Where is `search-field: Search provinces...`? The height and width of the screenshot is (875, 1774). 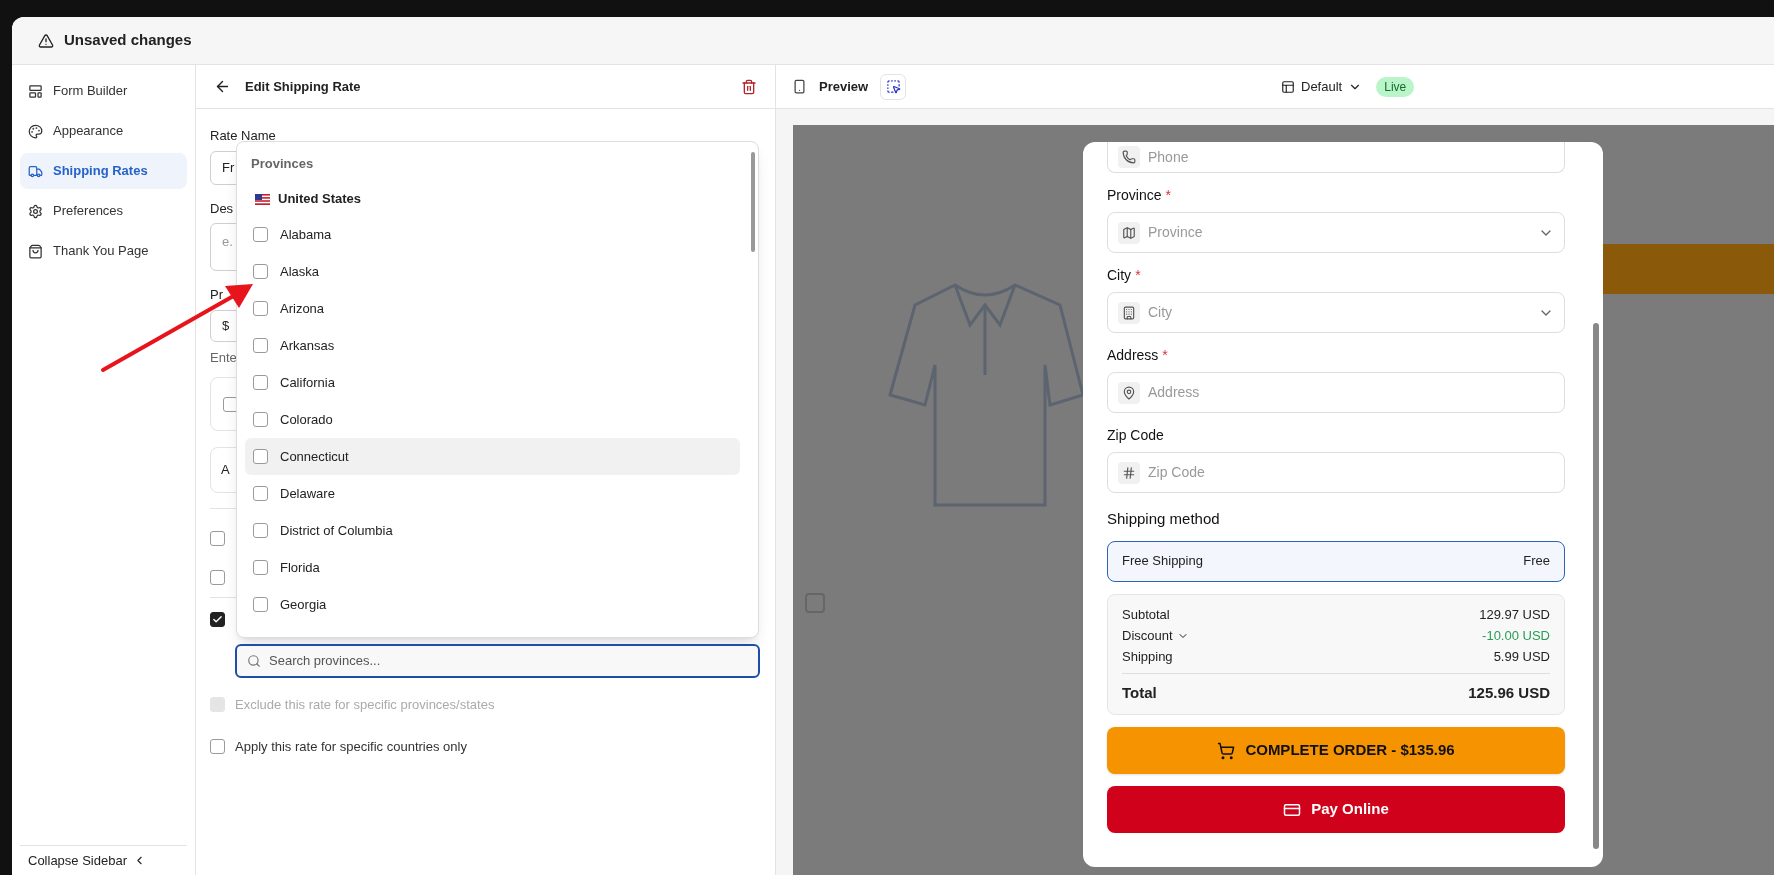 search-field: Search provinces... is located at coordinates (497, 661).